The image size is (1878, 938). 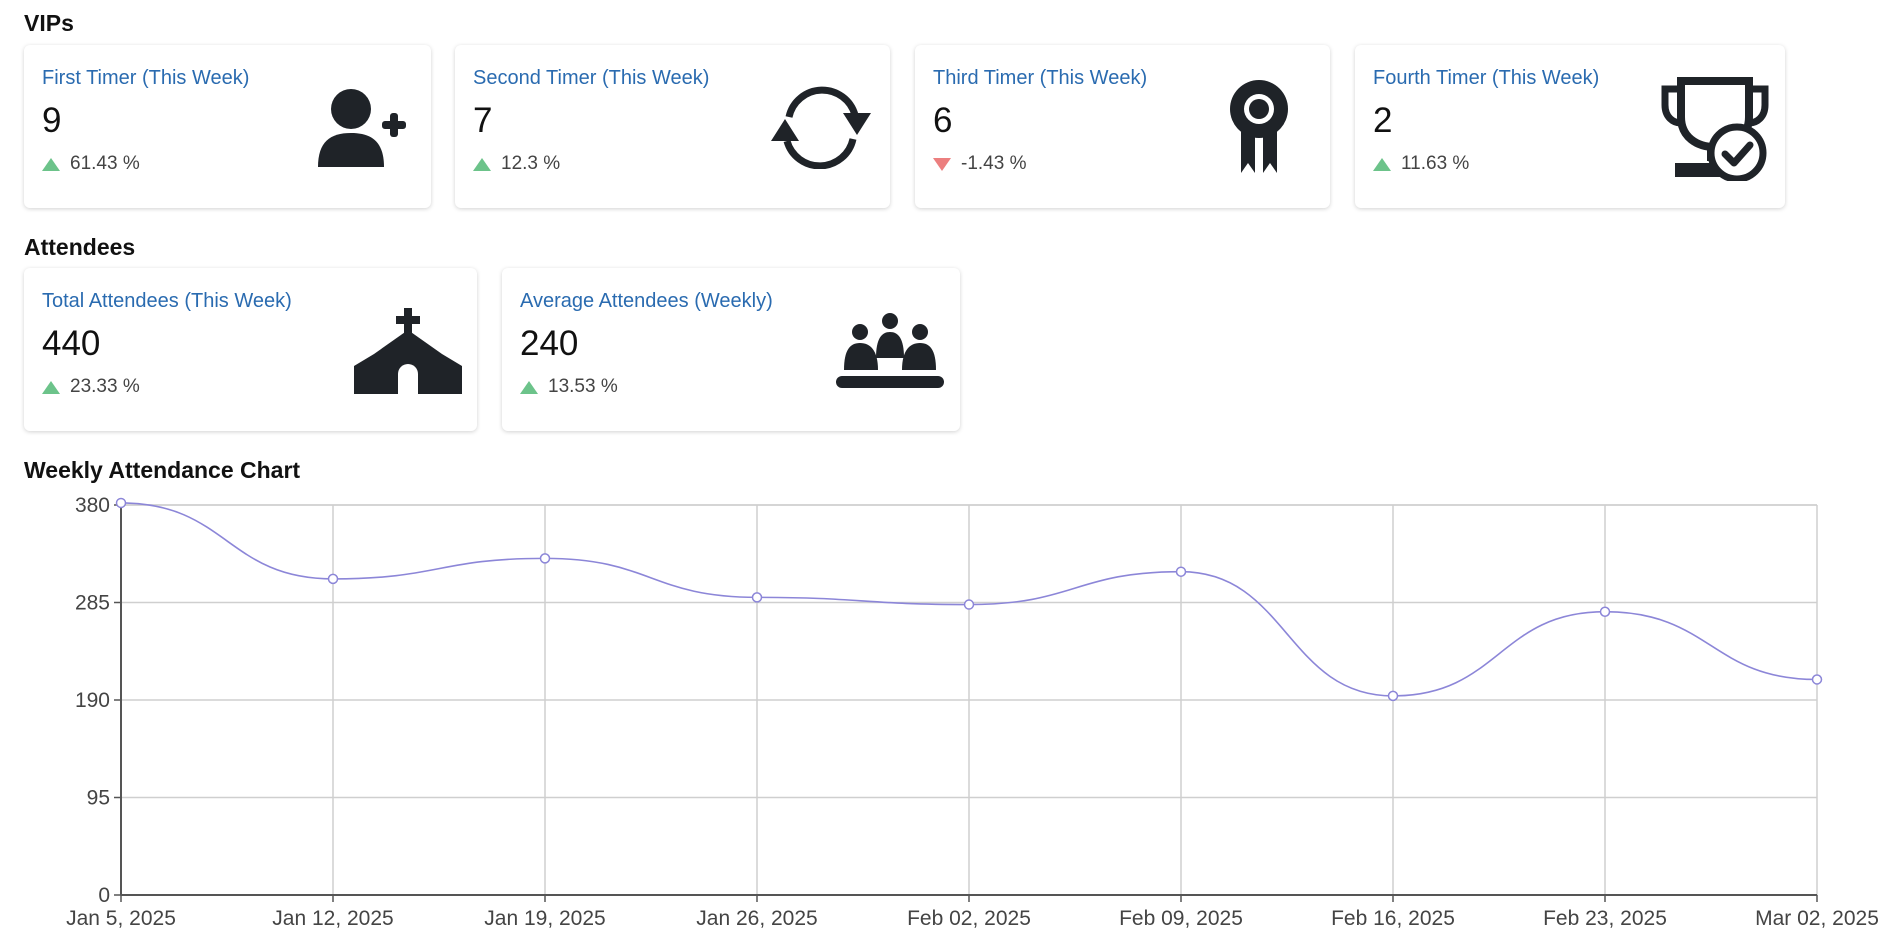 What do you see at coordinates (1181, 918) in the screenshot?
I see `x-tick-label: Feb 09, 2025` at bounding box center [1181, 918].